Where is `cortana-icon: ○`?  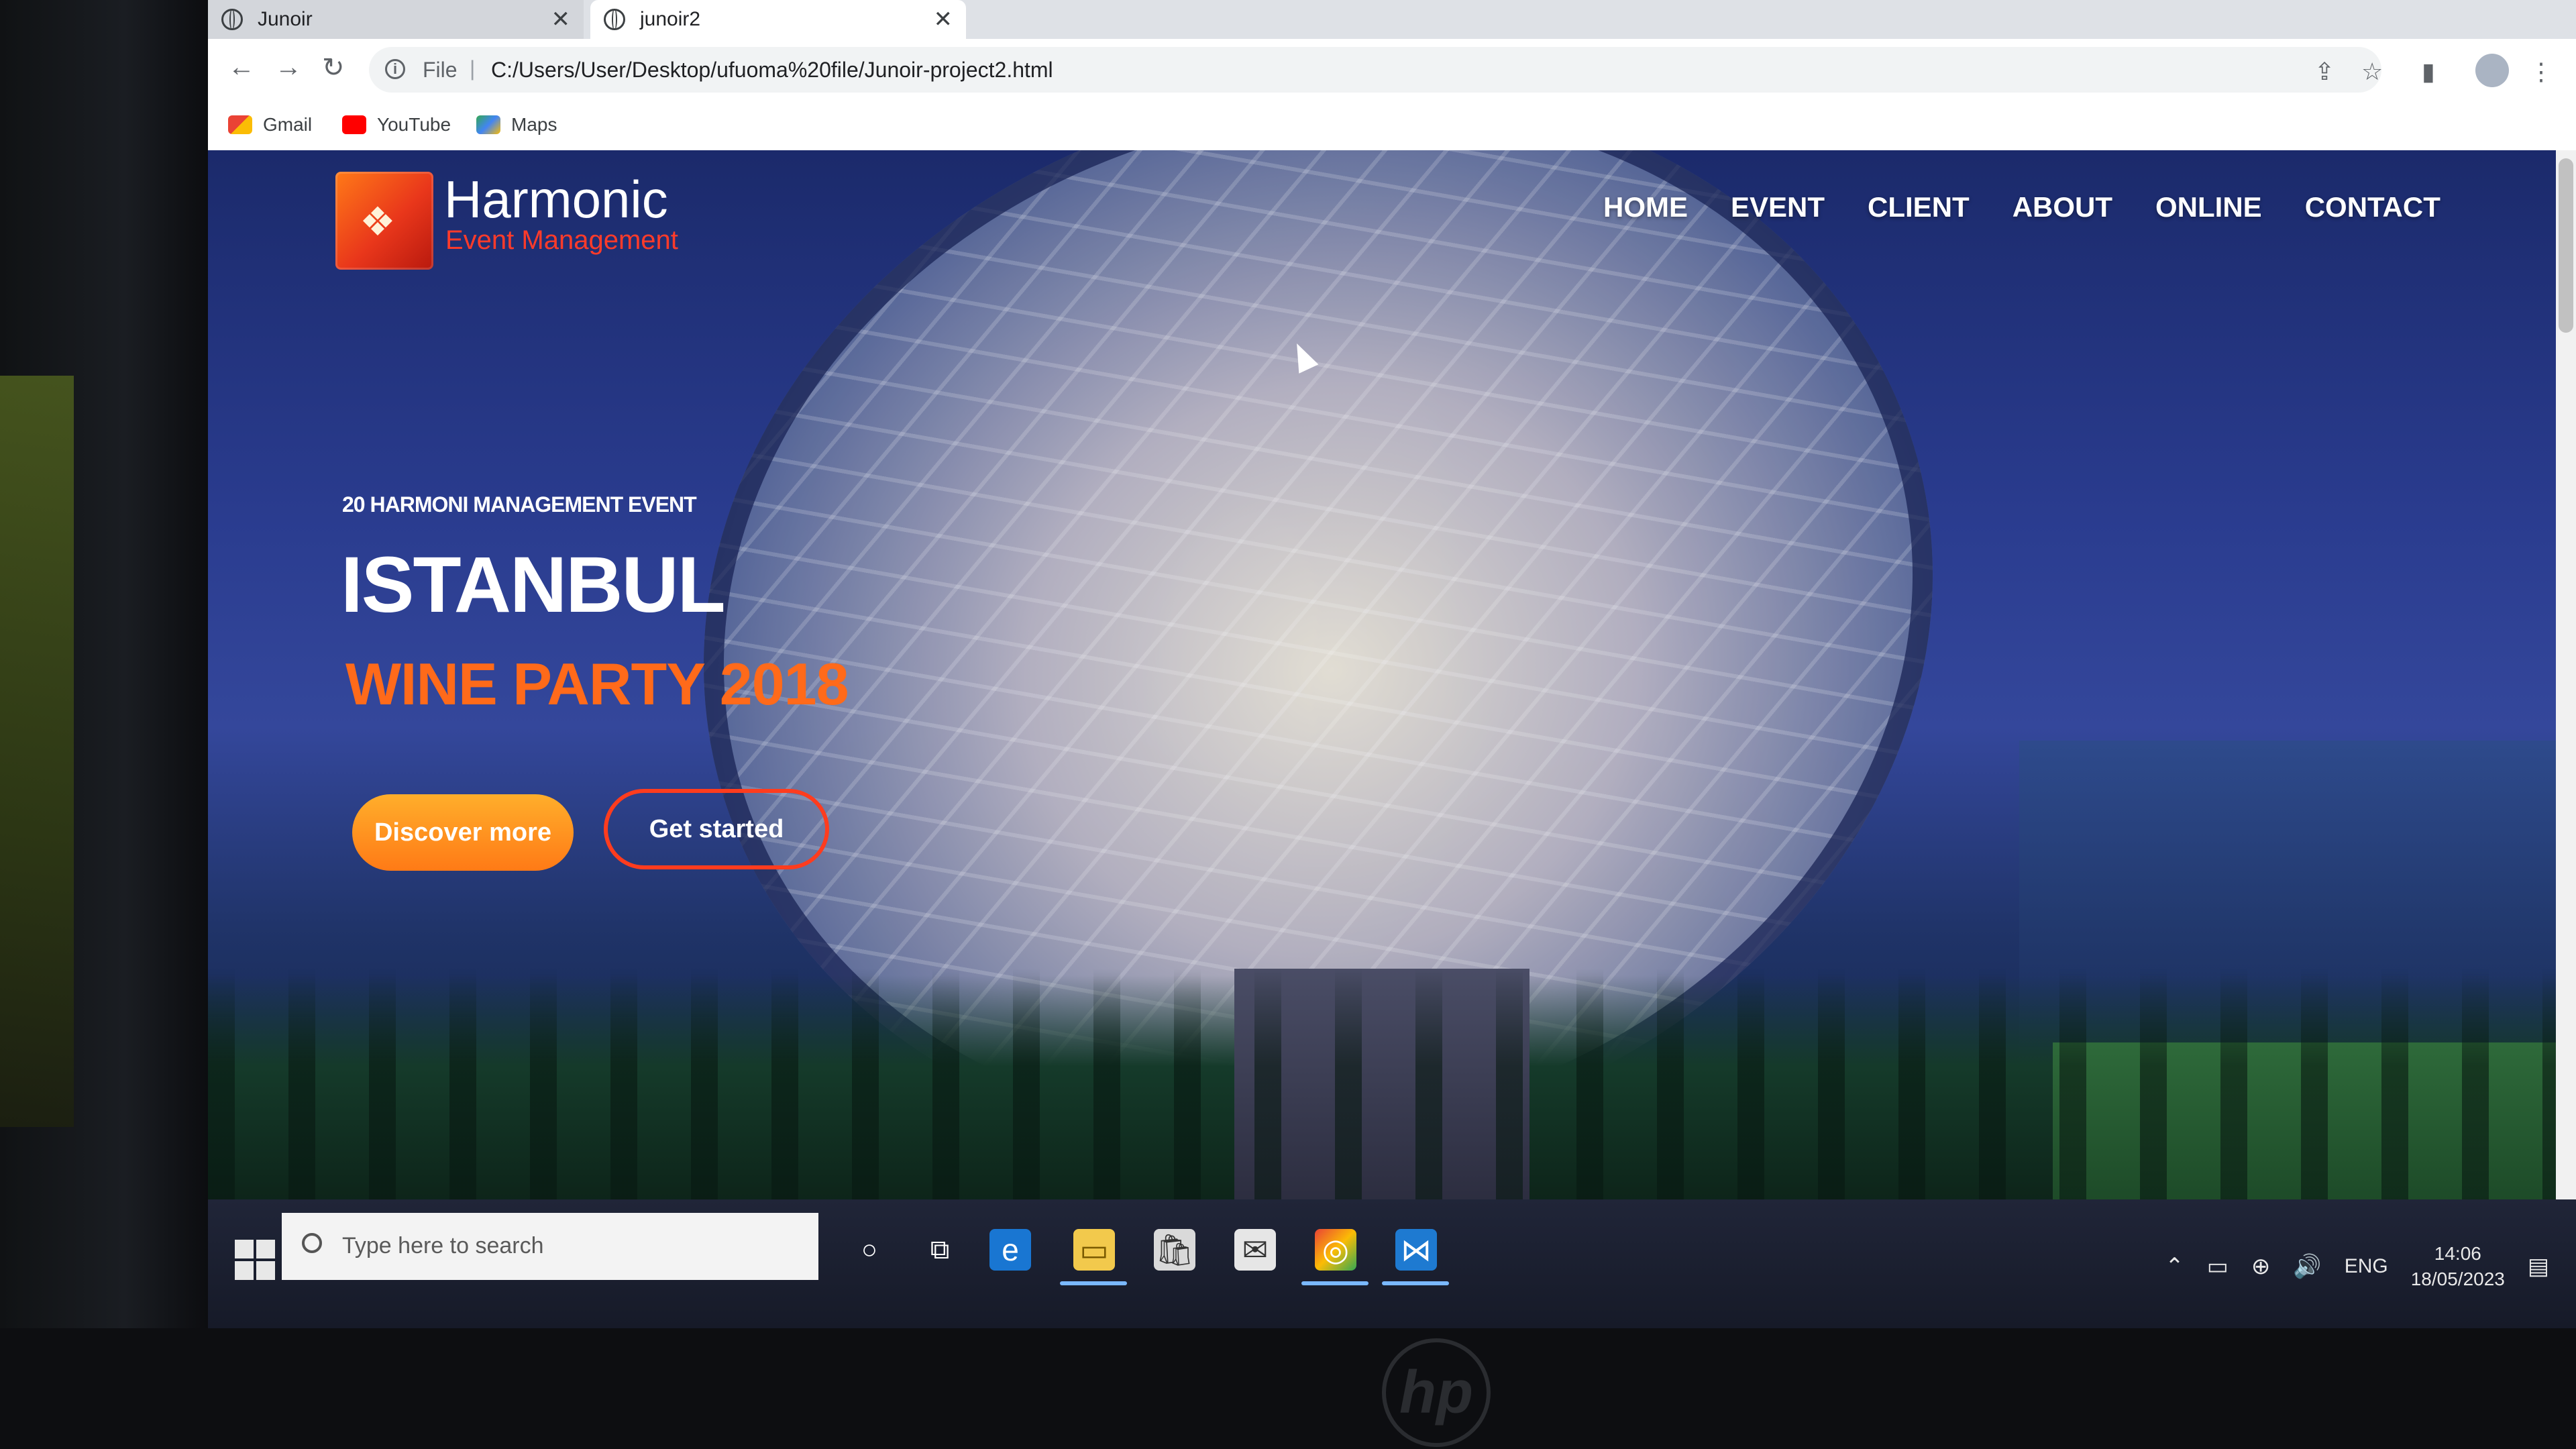
cortana-icon: ○ is located at coordinates (869, 1250).